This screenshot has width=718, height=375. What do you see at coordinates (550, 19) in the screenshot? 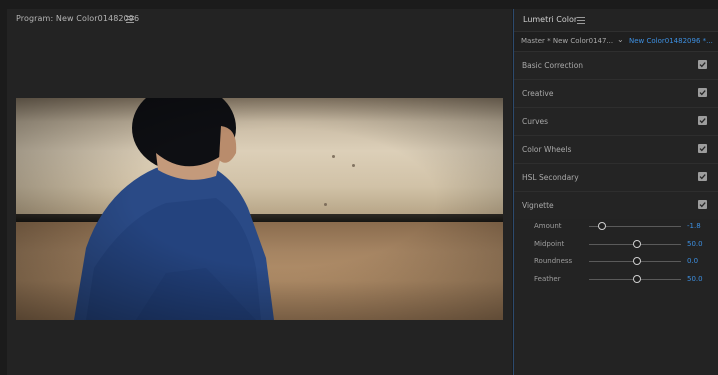
I see `lumetri-title: Lumetri Color` at bounding box center [550, 19].